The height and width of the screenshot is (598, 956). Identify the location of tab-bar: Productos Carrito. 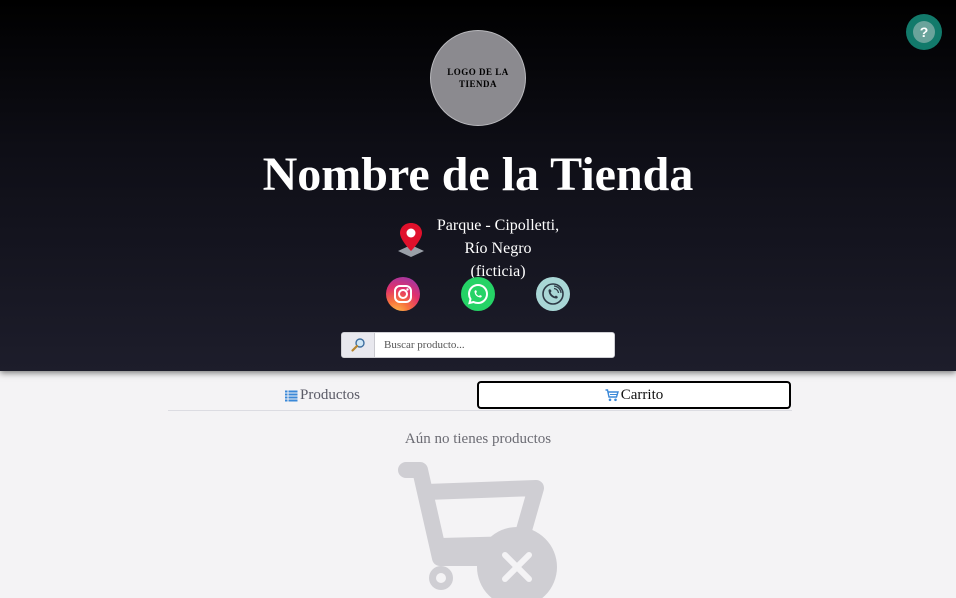
(480, 396).